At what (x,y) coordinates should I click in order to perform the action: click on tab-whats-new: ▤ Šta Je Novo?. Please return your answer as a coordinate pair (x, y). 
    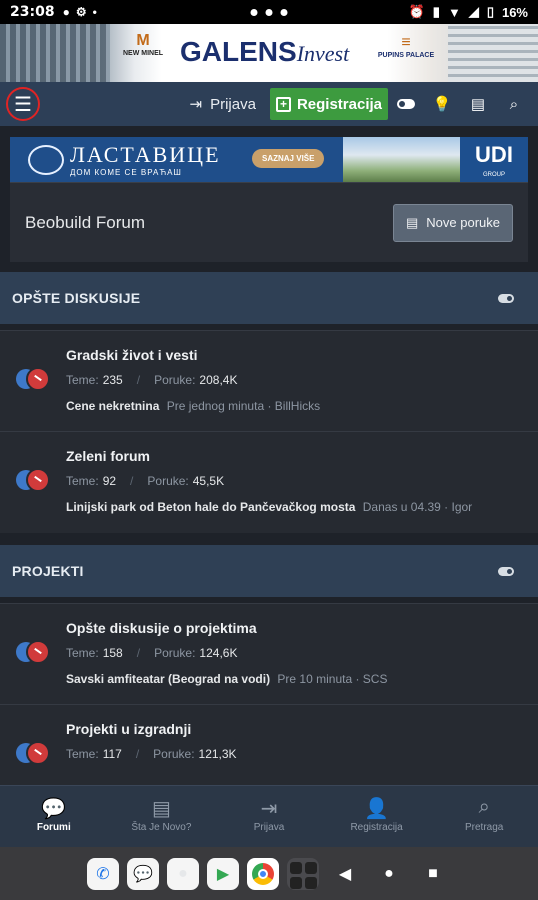
    Looking at the image, I should click on (162, 816).